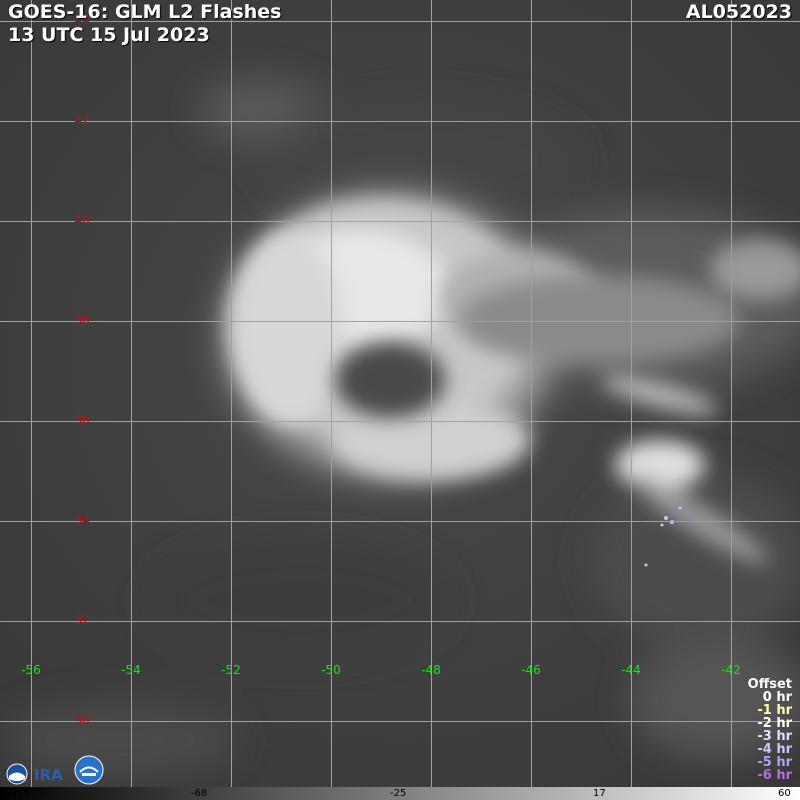 The width and height of the screenshot is (800, 800). Describe the element at coordinates (131, 670) in the screenshot. I see `lon-label-54: -54` at that location.